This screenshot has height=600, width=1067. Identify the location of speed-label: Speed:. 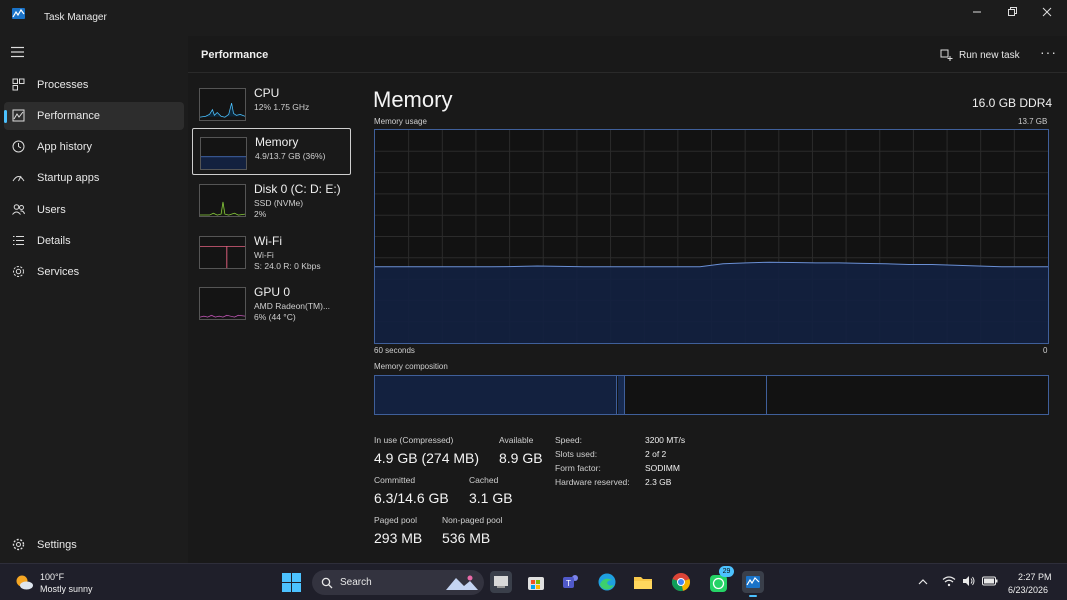
(568, 440).